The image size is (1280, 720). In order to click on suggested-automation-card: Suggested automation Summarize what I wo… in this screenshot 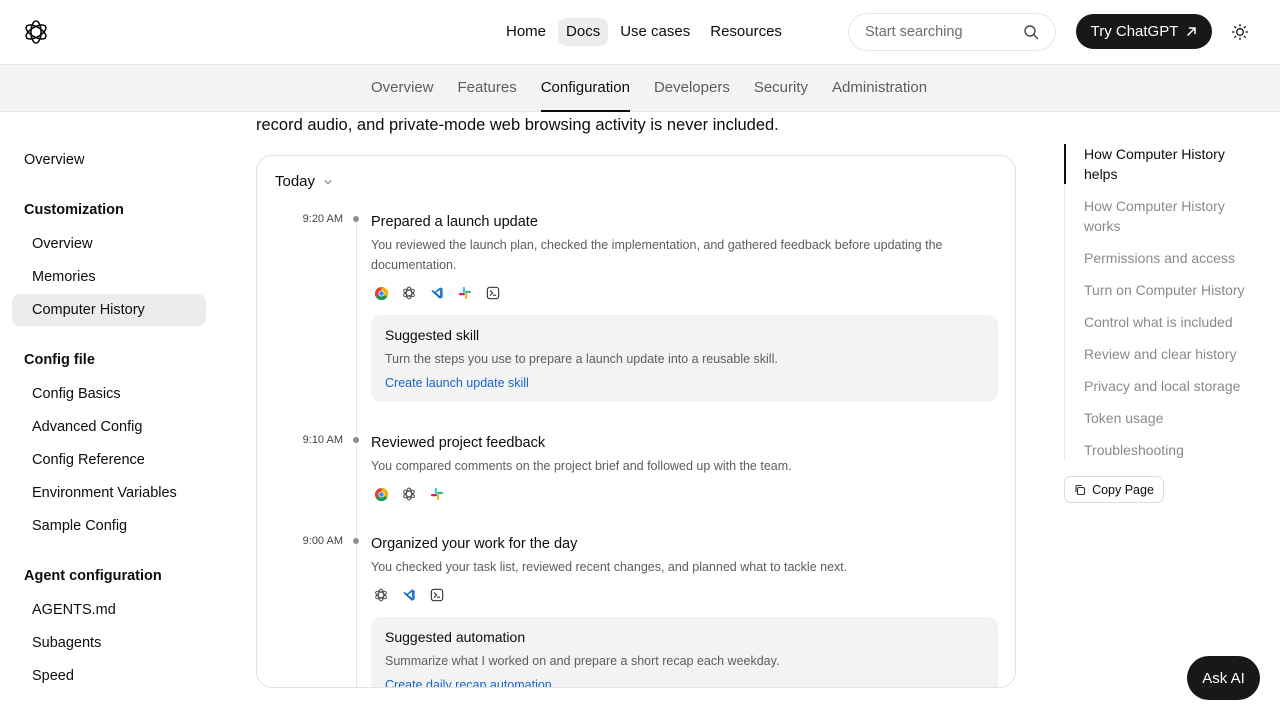, I will do `click(684, 652)`.